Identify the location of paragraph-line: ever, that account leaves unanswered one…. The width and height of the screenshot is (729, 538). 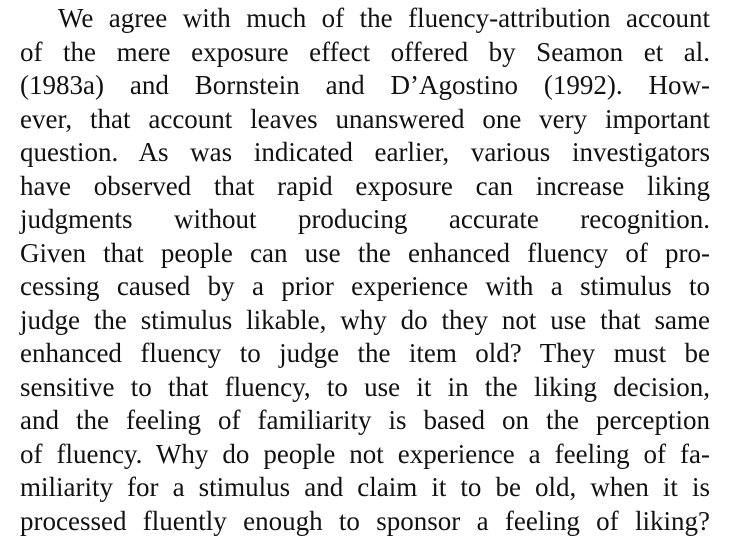
(365, 118).